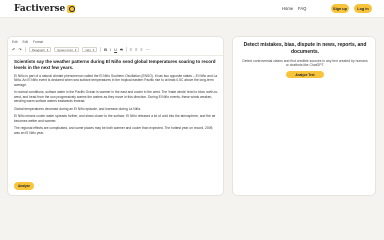 The width and height of the screenshot is (384, 240). What do you see at coordinates (121, 49) in the screenshot?
I see `strikethrough-icon: S` at bounding box center [121, 49].